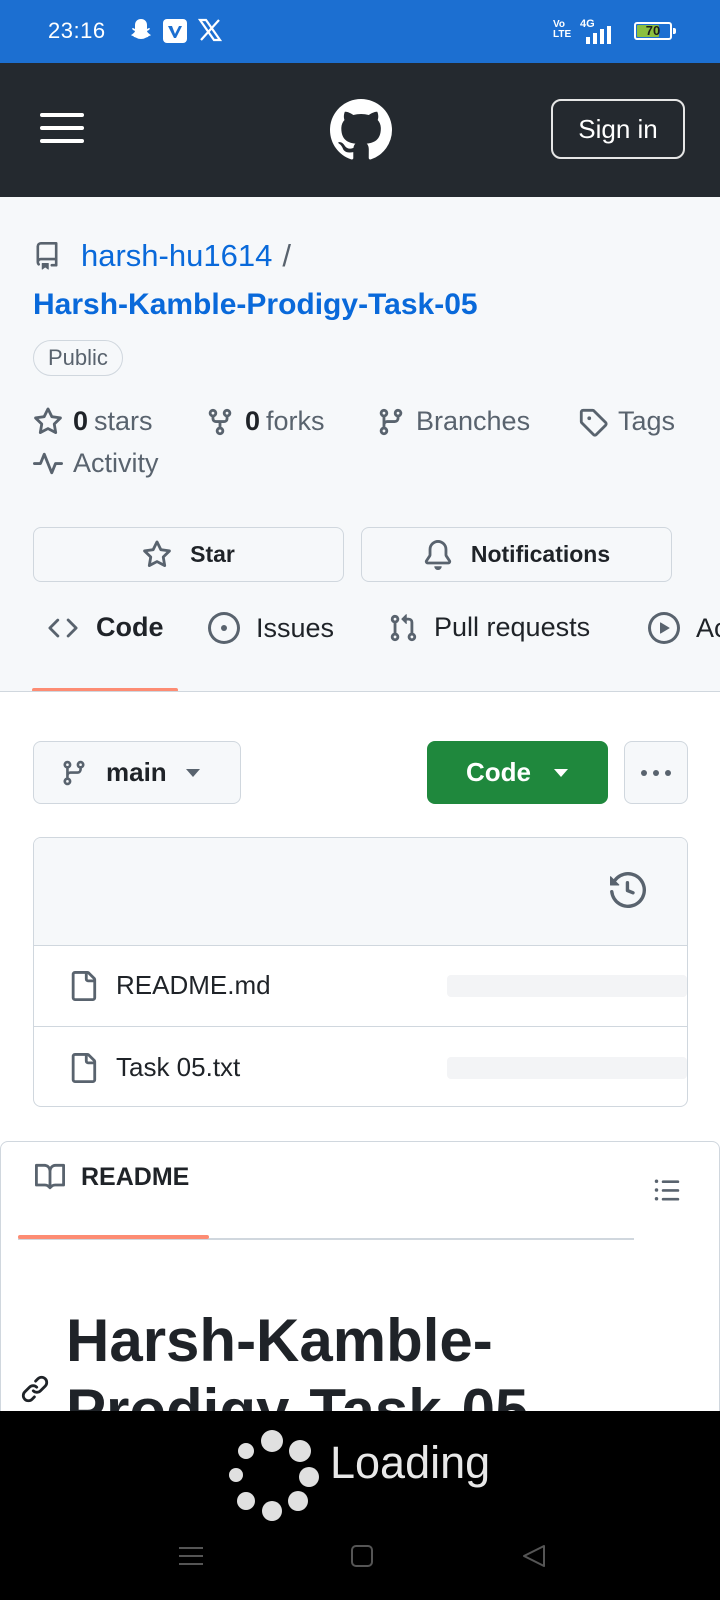 The image size is (720, 1600). I want to click on tags-link: Tags, so click(626, 421).